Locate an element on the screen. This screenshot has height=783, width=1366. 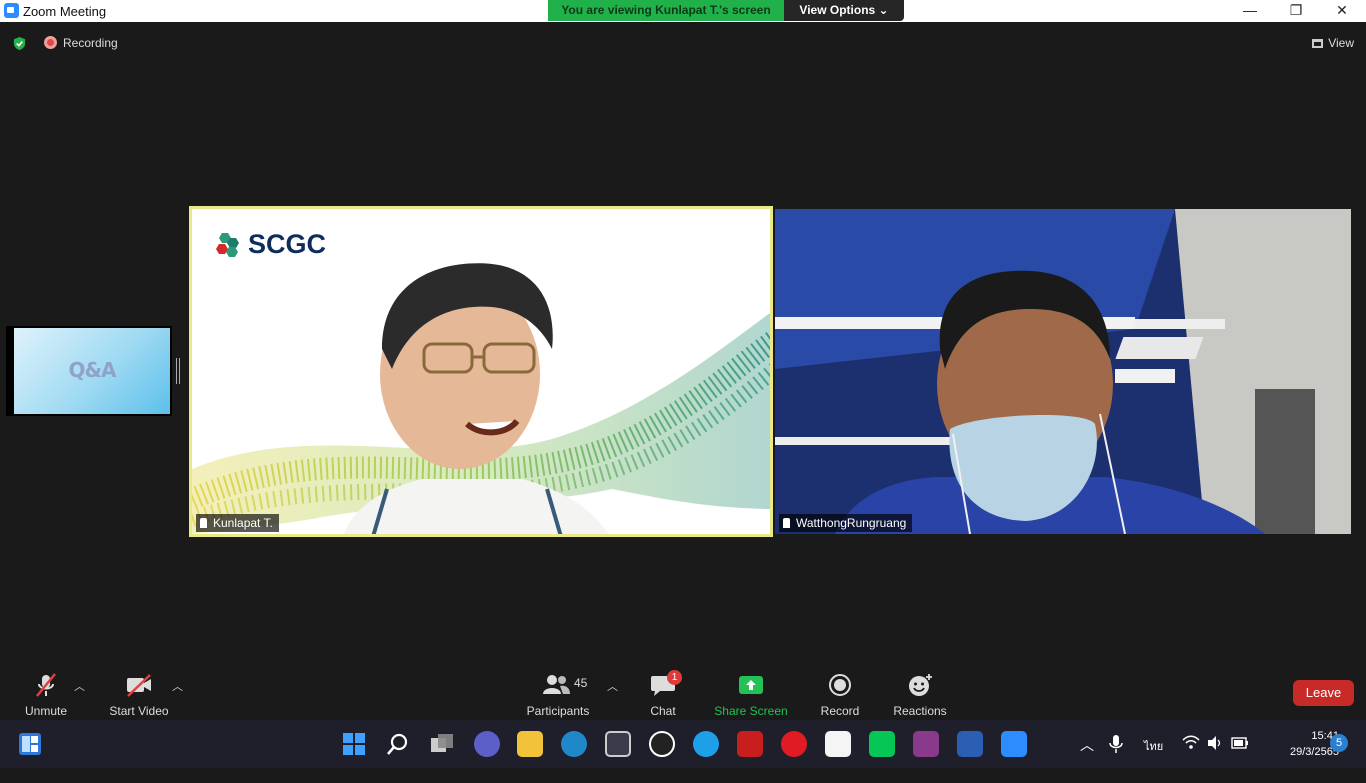
chat-label: Chat is located at coordinates (663, 711).